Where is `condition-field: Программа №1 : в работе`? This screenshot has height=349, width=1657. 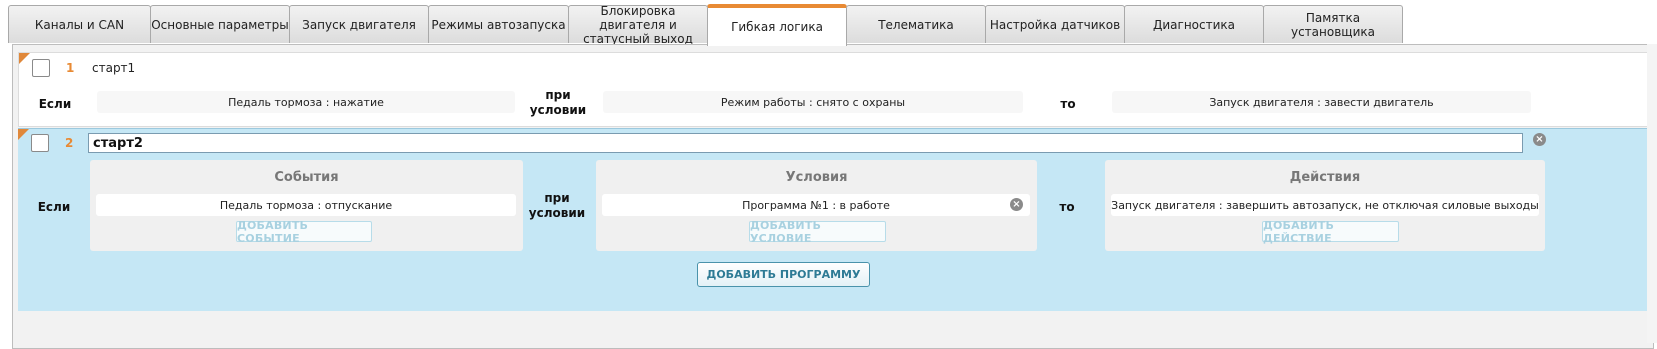 condition-field: Программа №1 : в работе is located at coordinates (816, 205).